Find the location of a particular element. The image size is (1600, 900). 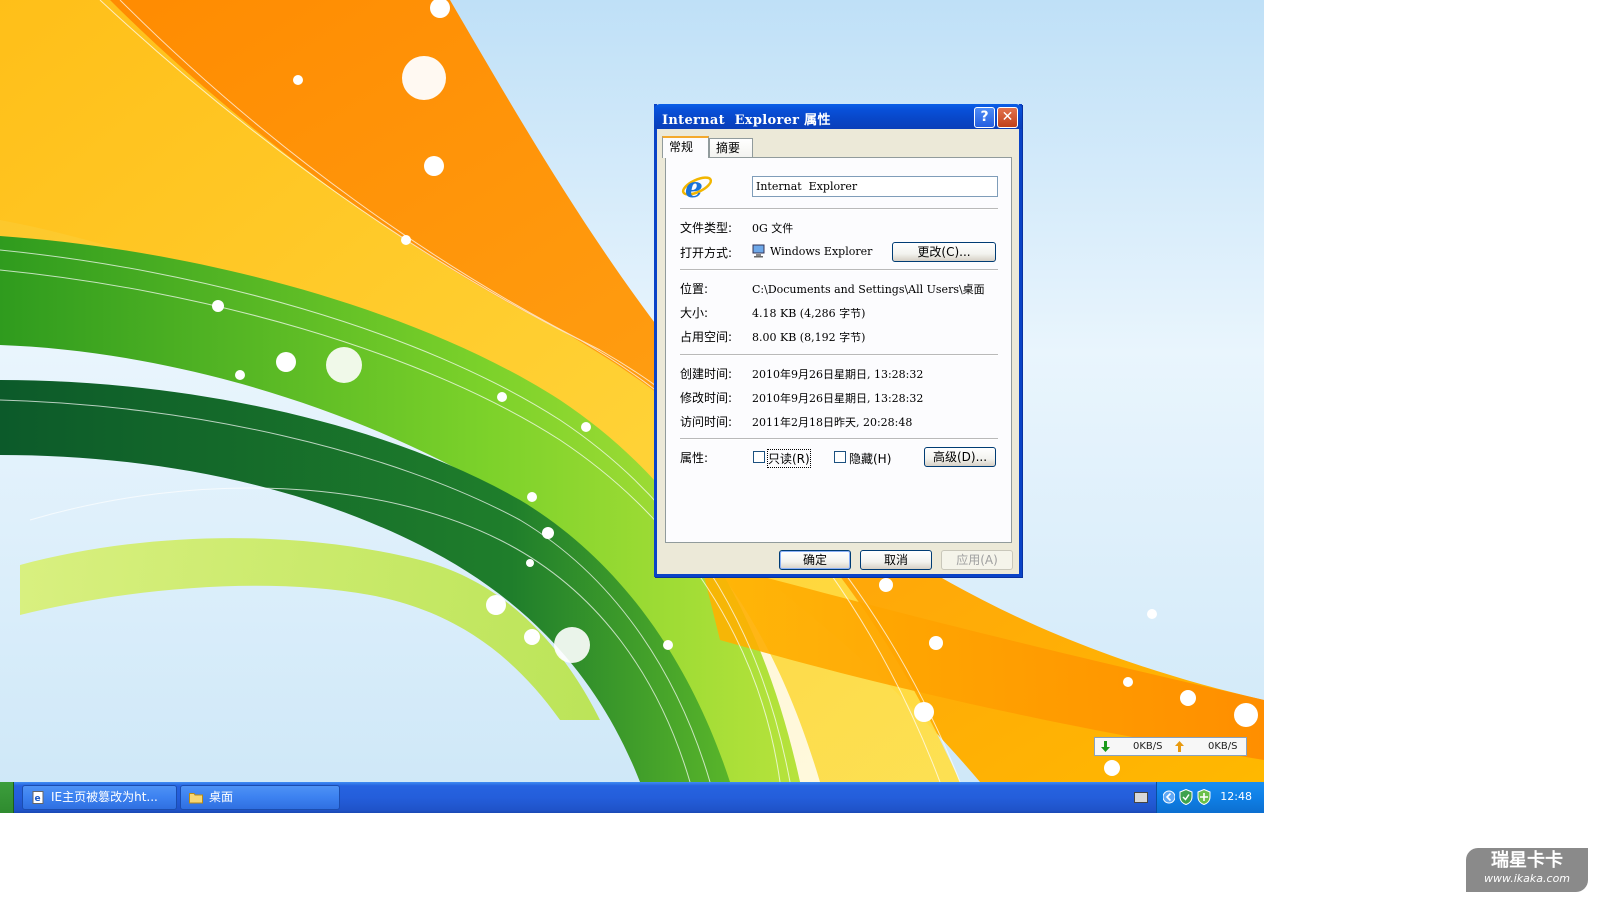

opens-with-value: Windows Explorer is located at coordinates (821, 251).